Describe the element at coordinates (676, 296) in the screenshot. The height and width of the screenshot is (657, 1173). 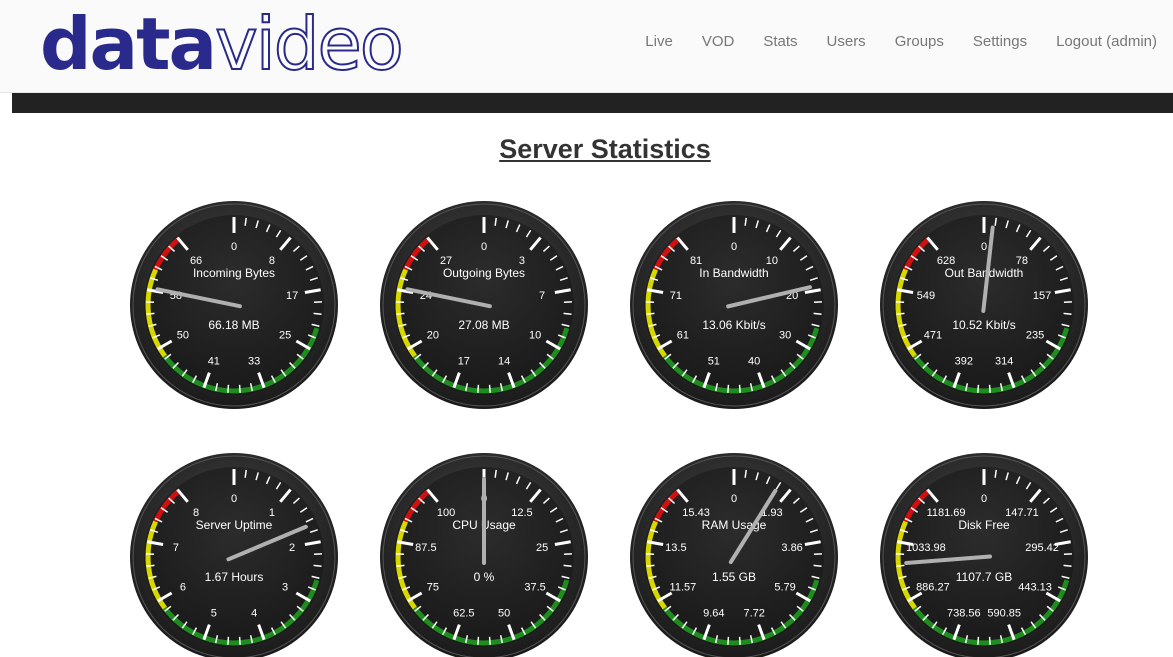
I see `gauge-scale-label: 71` at that location.